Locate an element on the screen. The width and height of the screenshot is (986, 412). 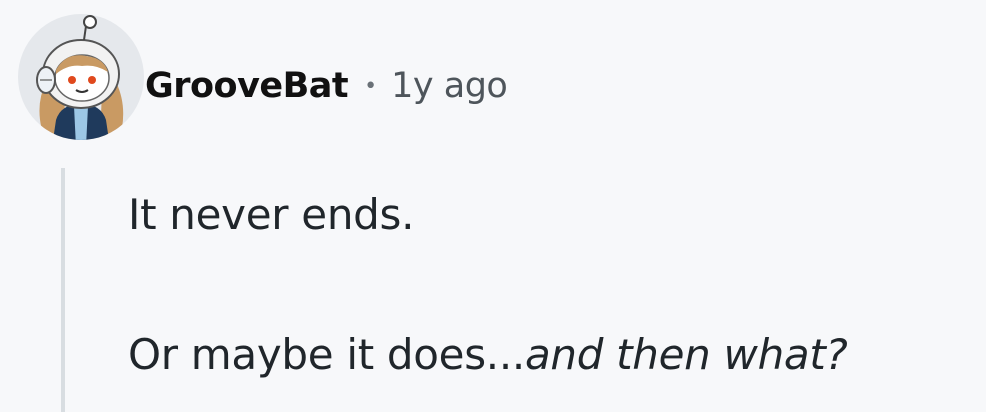
comment-timestamp: 1y ago is located at coordinates (449, 86).